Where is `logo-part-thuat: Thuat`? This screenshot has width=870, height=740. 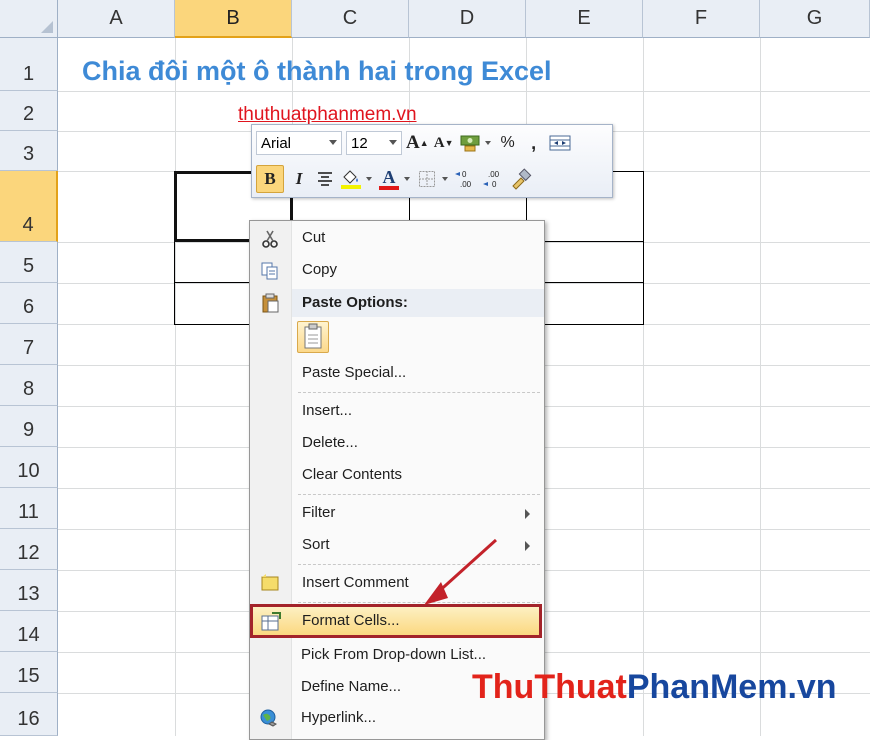 logo-part-thuat: Thuat is located at coordinates (580, 687).